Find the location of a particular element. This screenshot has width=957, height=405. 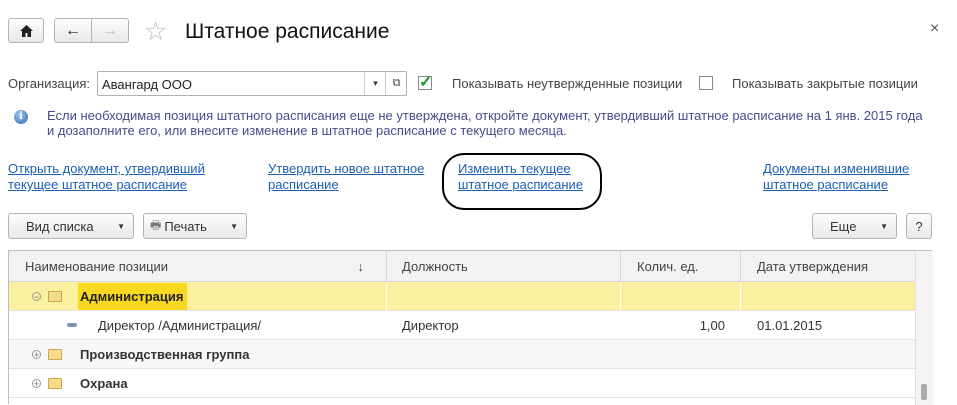

row-date: 01.01.2015 is located at coordinates (790, 325).